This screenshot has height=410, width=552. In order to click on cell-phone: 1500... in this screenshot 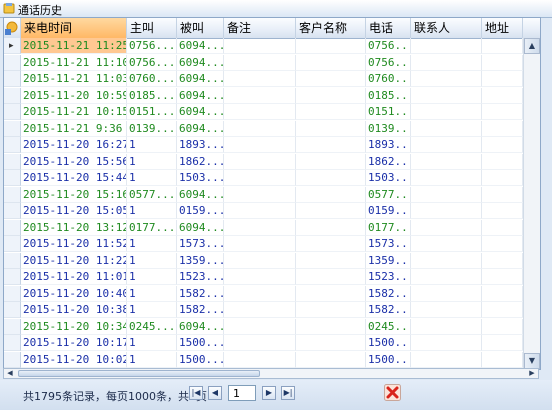, I will do `click(388, 343)`.